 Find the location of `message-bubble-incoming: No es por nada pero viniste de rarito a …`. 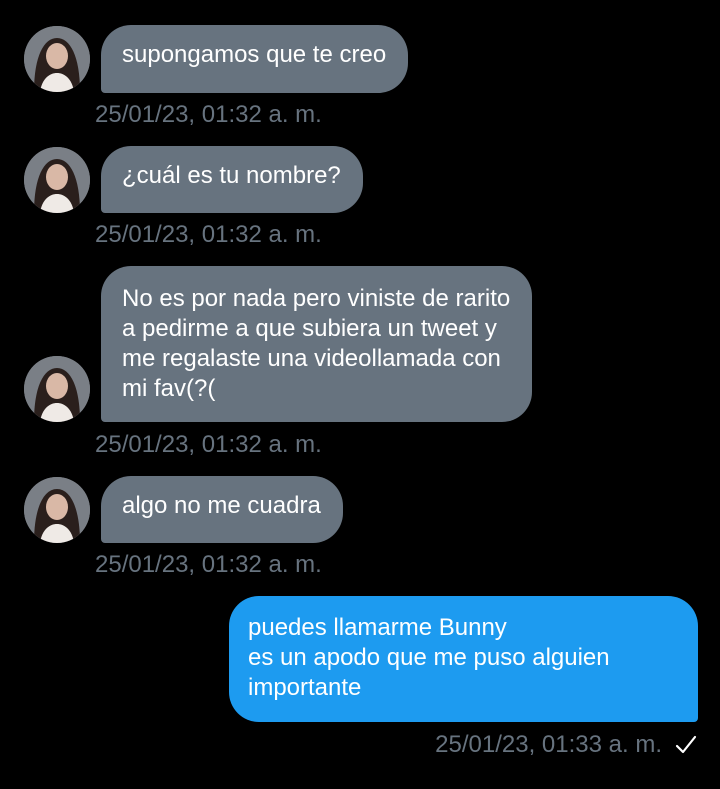

message-bubble-incoming: No es por nada pero viniste de rarito a … is located at coordinates (317, 344).